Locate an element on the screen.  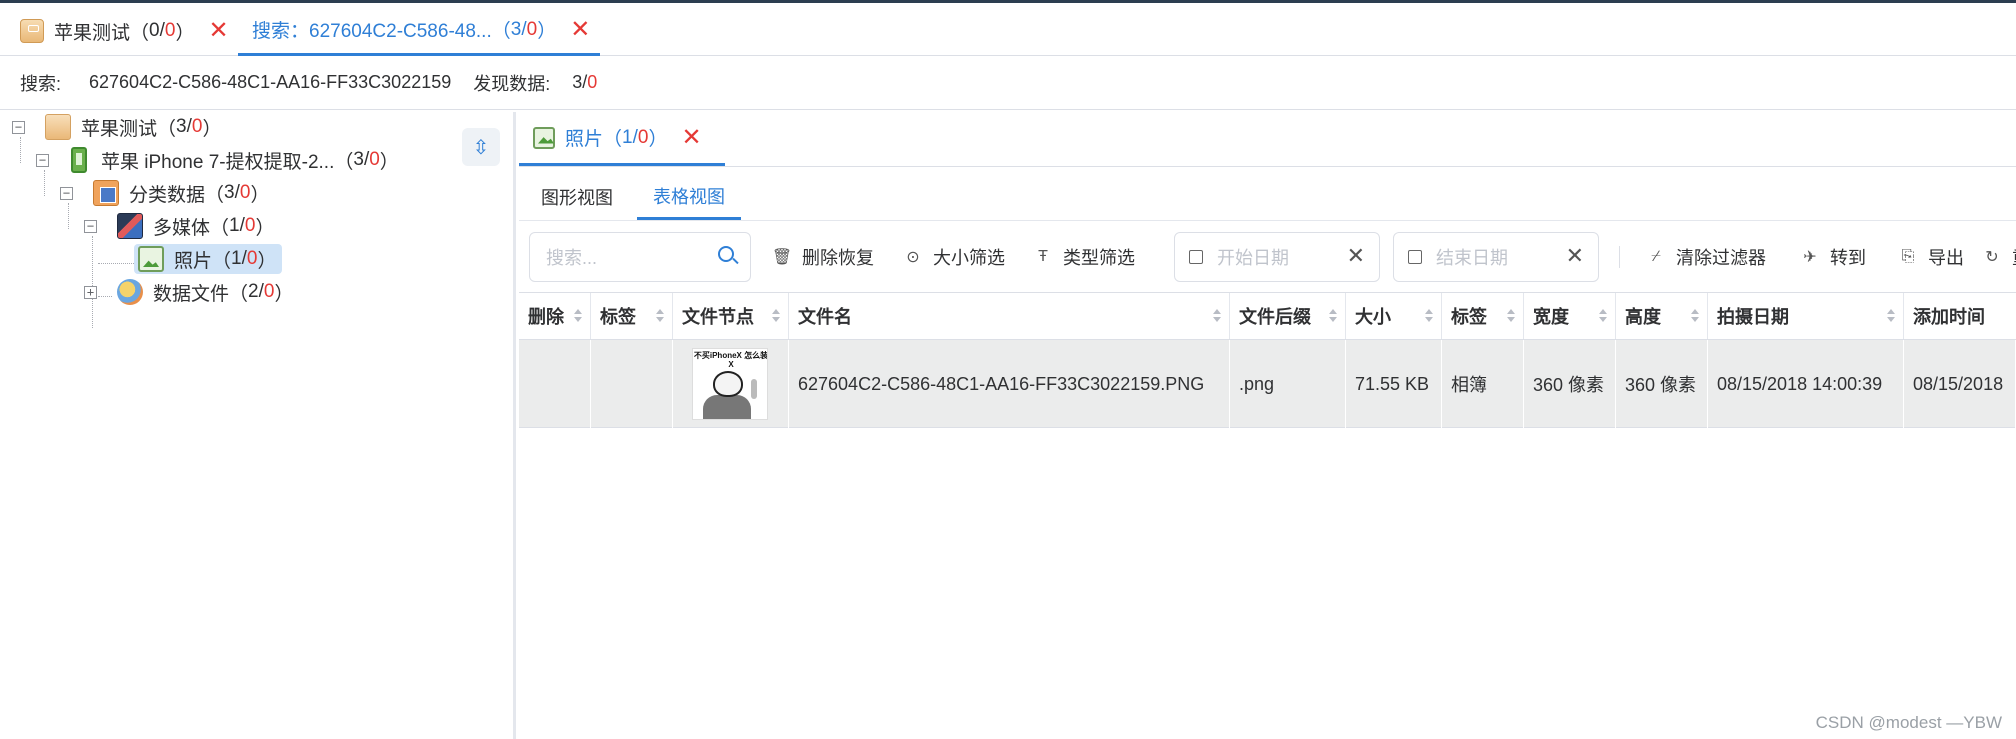
column-title: 大小 is located at coordinates (1373, 317).